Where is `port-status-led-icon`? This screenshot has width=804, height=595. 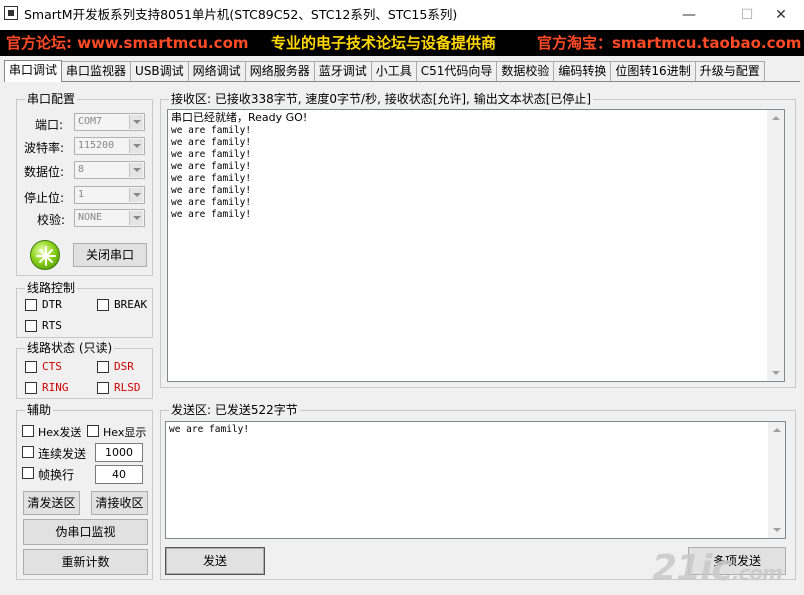 port-status-led-icon is located at coordinates (45, 255).